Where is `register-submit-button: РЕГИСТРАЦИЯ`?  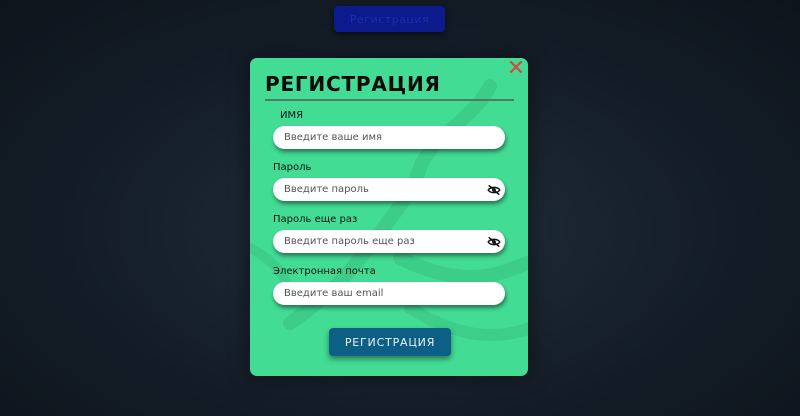 register-submit-button: РЕГИСТРАЦИЯ is located at coordinates (390, 342).